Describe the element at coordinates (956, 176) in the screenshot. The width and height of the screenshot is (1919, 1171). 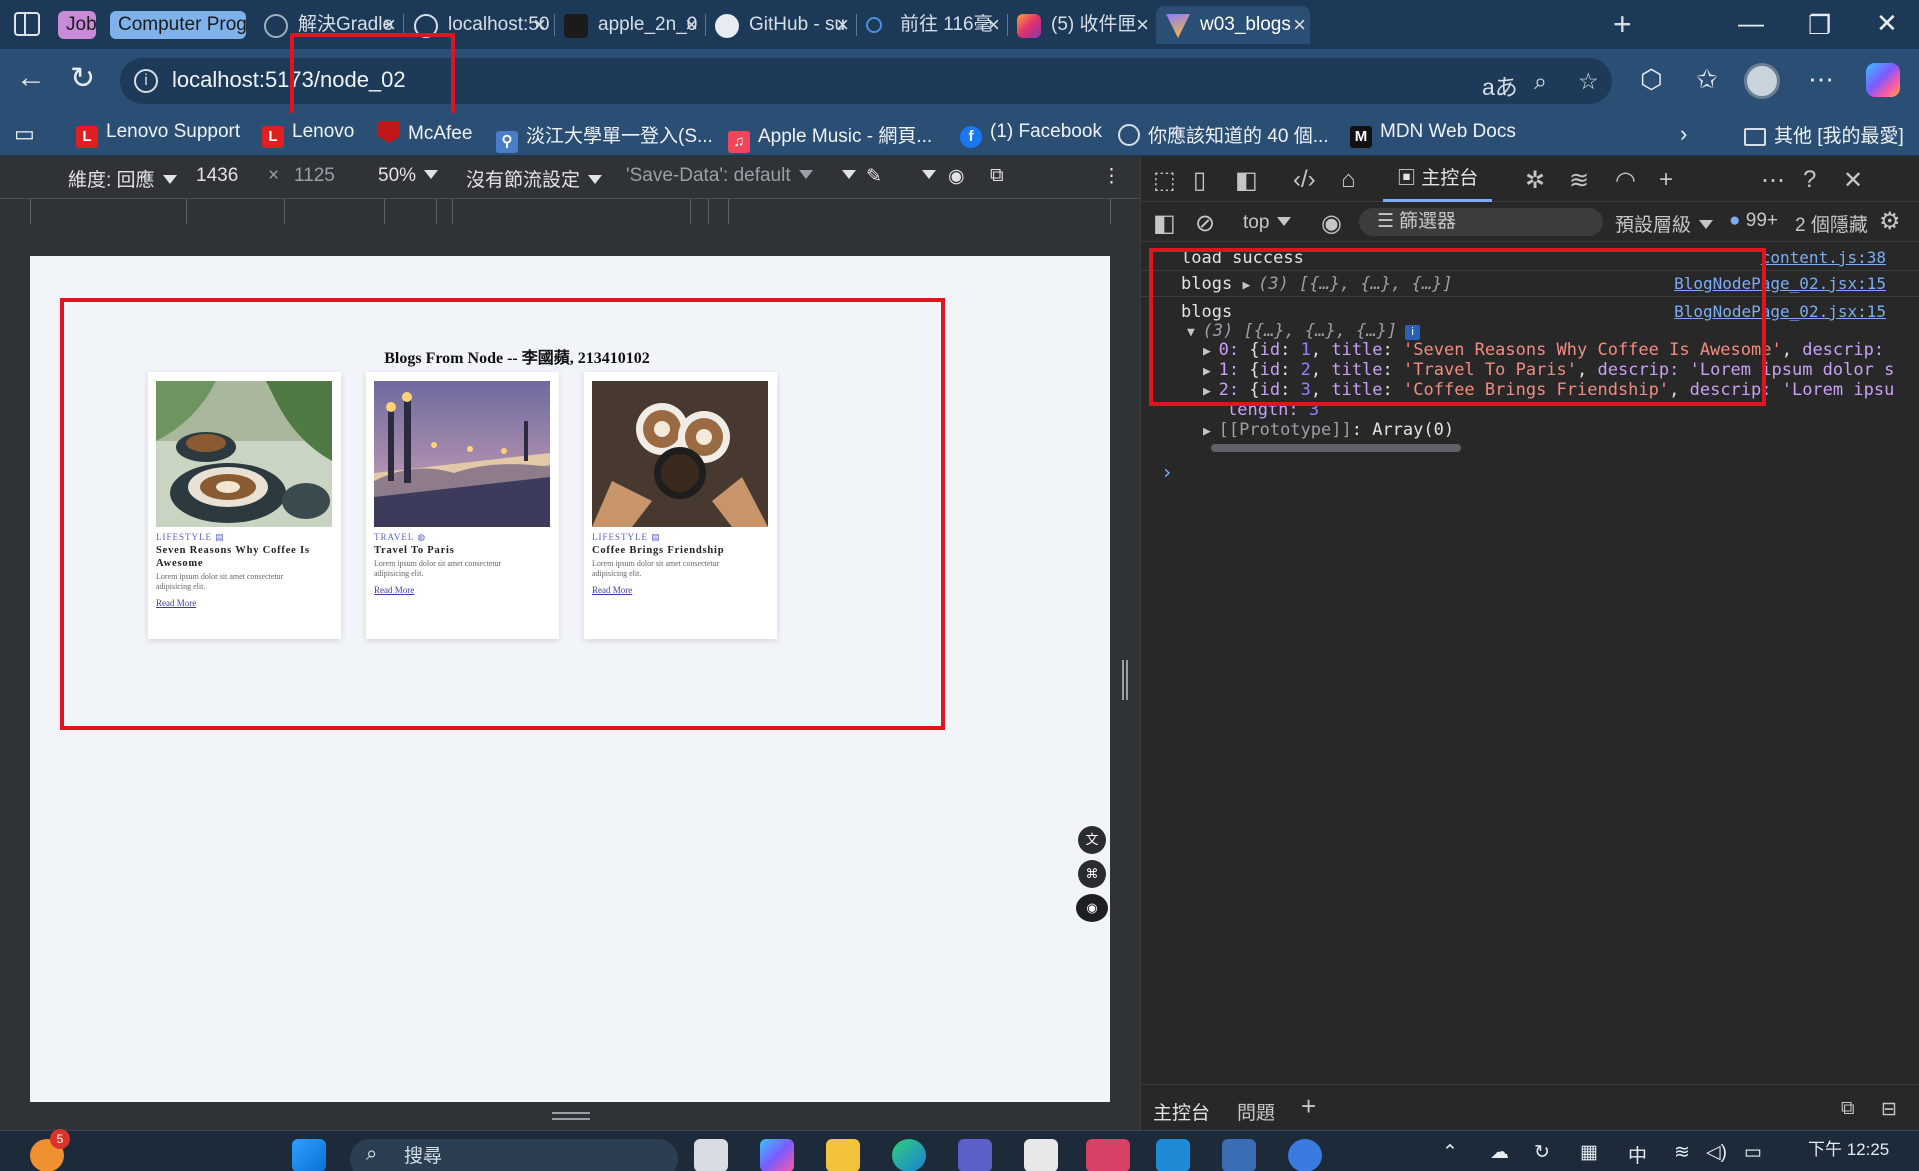
I see `vision-deficiency-icon: ◉` at that location.